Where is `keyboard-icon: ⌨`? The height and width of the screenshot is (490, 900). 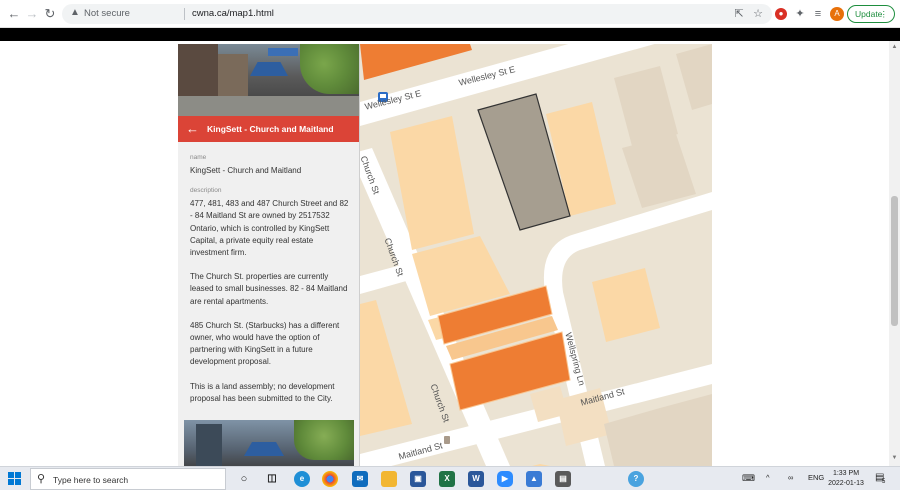
keyboard-icon: ⌨ is located at coordinates (748, 478).